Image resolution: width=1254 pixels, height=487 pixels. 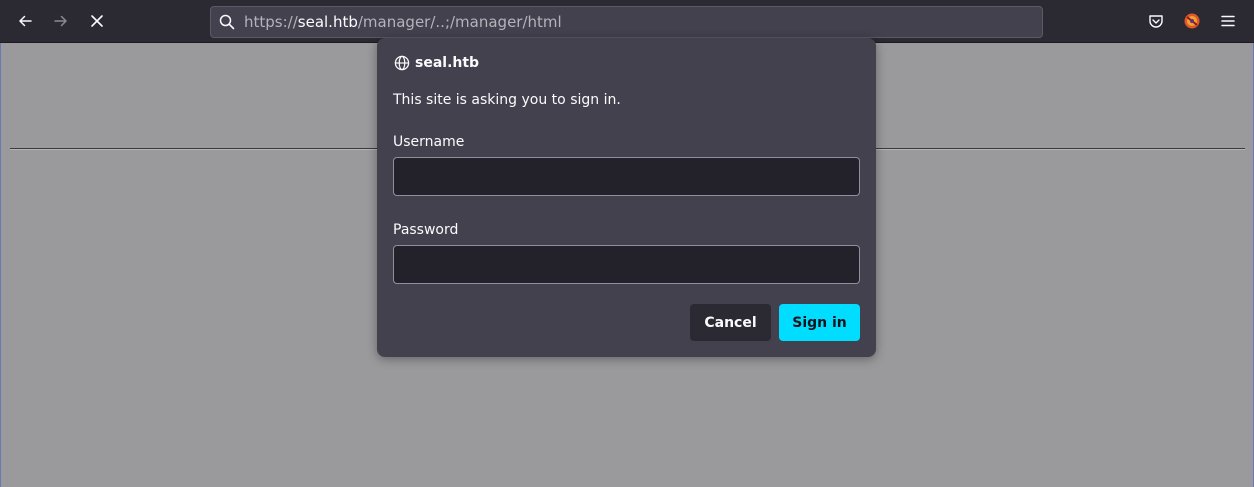 I want to click on back-button, so click(x=25, y=21).